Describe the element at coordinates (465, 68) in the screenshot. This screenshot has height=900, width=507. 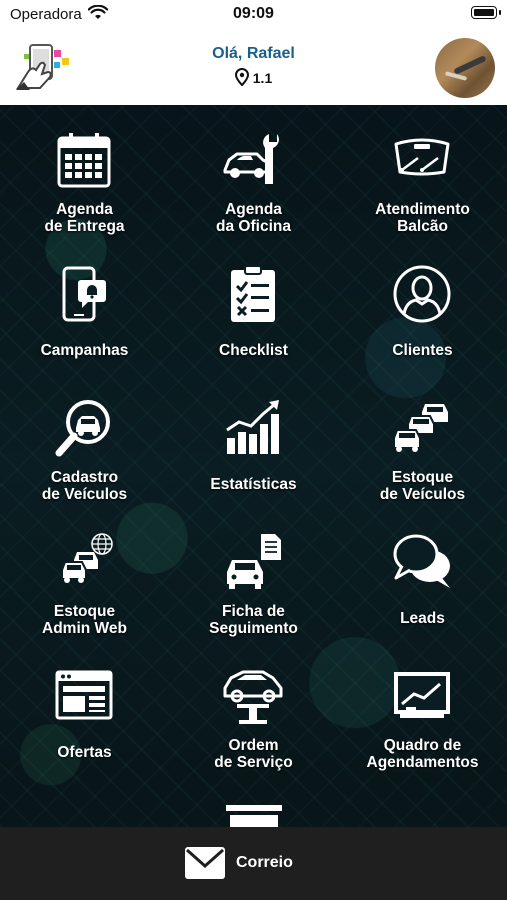
I see `user-avatar` at that location.